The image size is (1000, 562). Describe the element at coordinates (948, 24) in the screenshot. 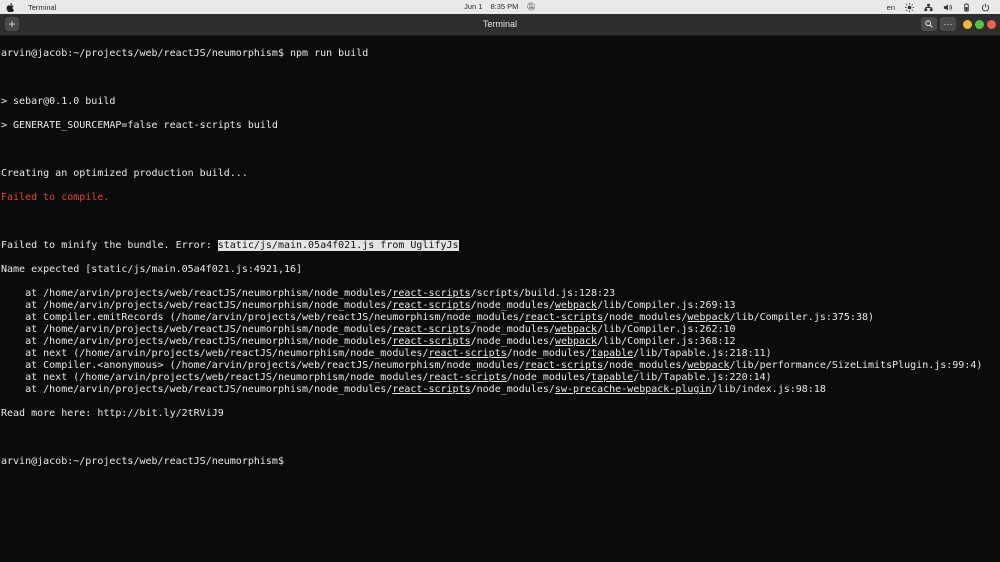

I see `menu-button: ⋯` at that location.